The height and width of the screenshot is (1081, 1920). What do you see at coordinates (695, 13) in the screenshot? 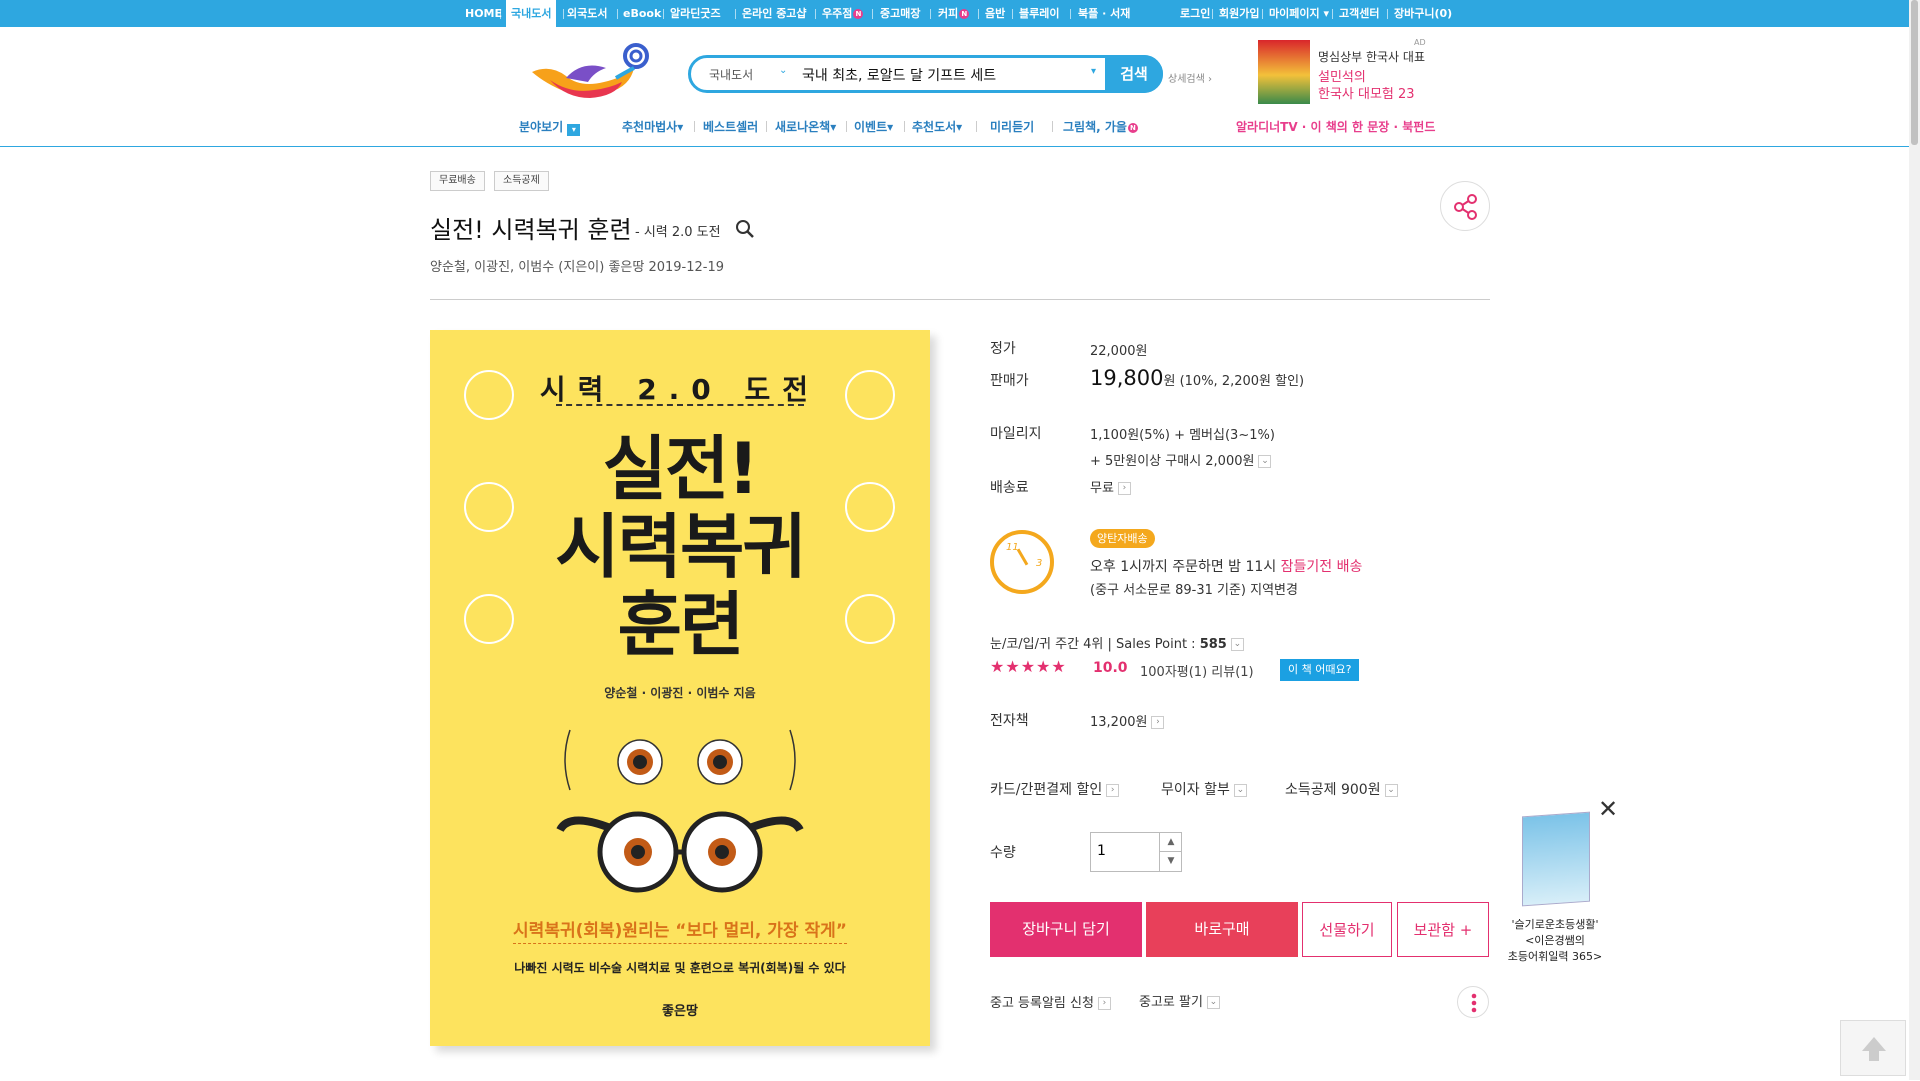
I see `nav-aladin-goods: 알라딘굿즈` at bounding box center [695, 13].